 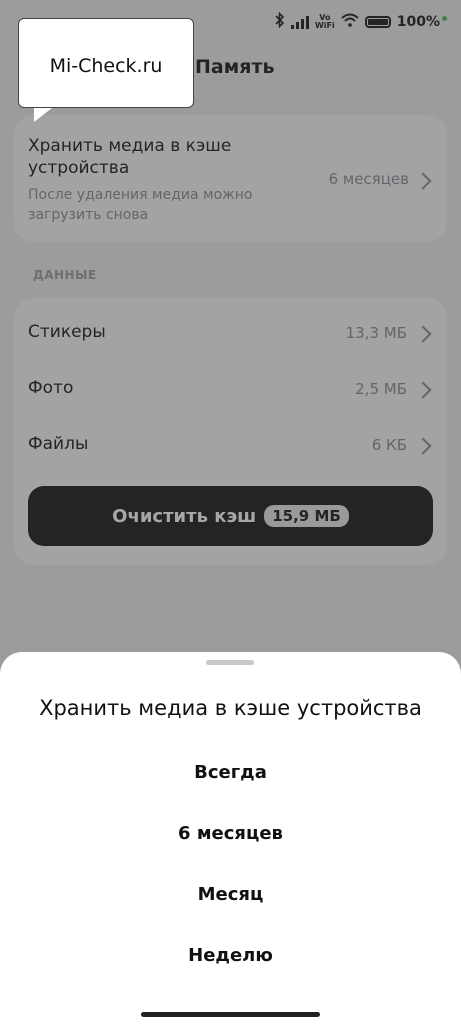 I want to click on sheet-title: Хранить медиа в кэше устройства, so click(x=230, y=708).